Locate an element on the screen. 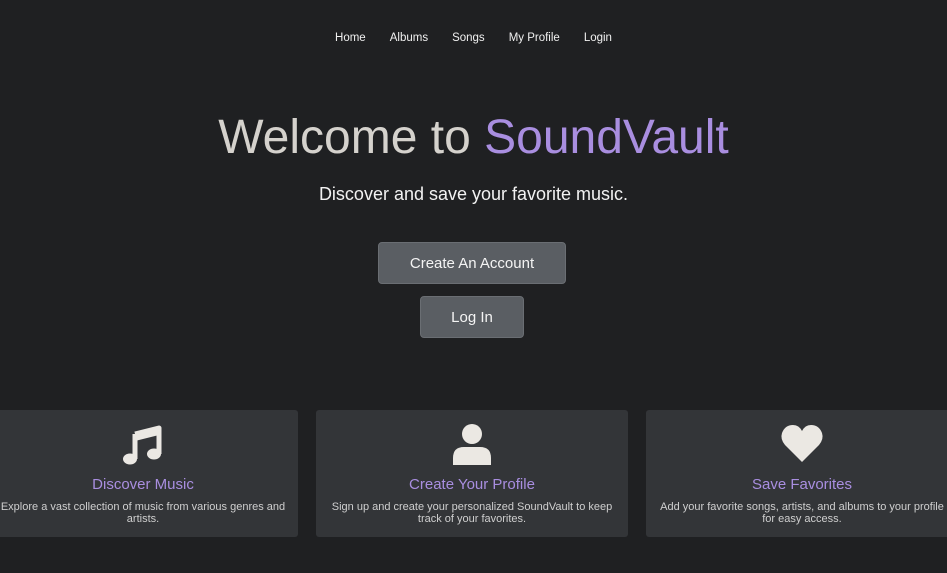 This screenshot has width=947, height=573. music-note-icon is located at coordinates (143, 444).